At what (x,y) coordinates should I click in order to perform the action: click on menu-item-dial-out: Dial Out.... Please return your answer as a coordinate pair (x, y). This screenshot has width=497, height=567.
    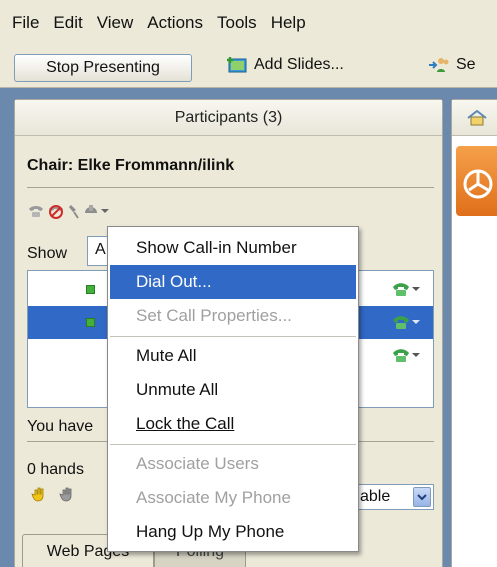
    Looking at the image, I should click on (233, 282).